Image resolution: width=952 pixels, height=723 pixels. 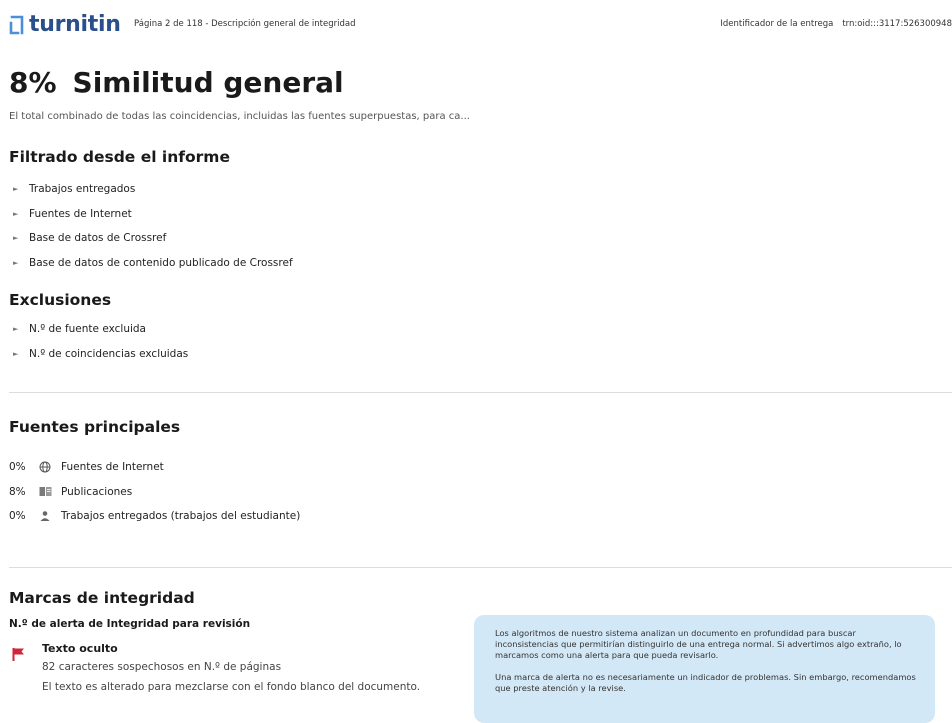 I want to click on list-item: ► N.º de fuente excluida, so click(x=100, y=329).